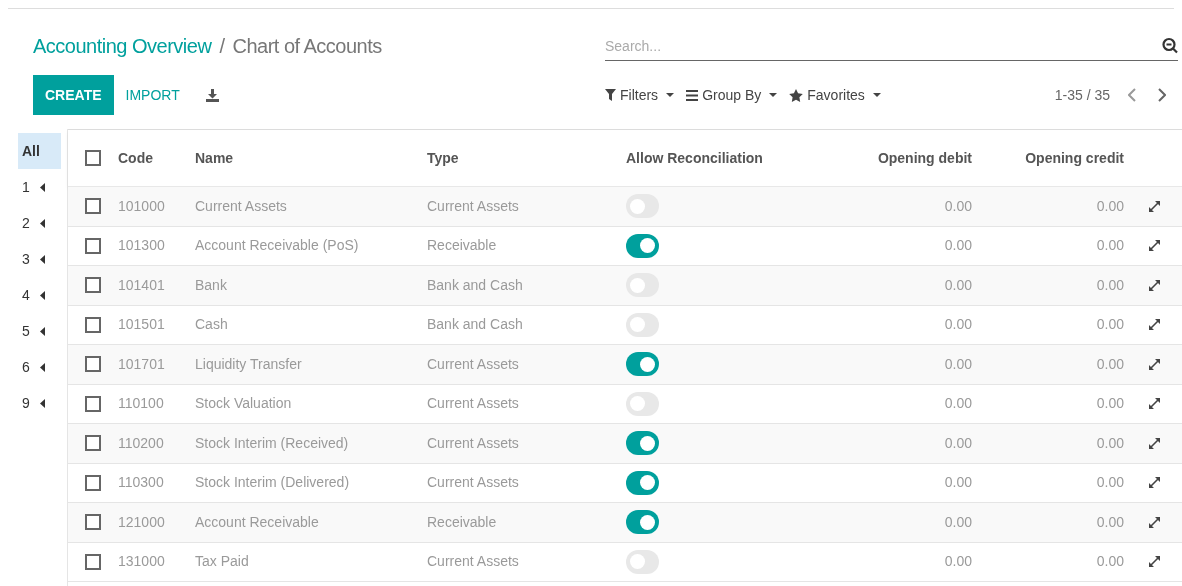 This screenshot has width=1182, height=586. What do you see at coordinates (1052, 158) in the screenshot?
I see `column-header: Opening credit` at bounding box center [1052, 158].